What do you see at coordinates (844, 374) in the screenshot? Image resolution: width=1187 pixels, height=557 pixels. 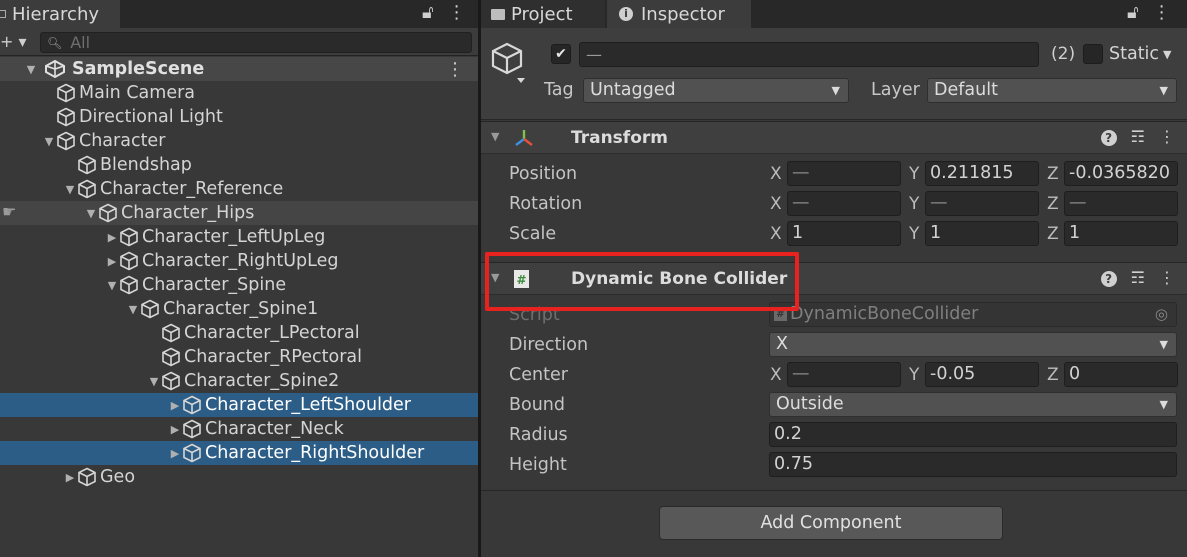 I see `center-x-field: —` at bounding box center [844, 374].